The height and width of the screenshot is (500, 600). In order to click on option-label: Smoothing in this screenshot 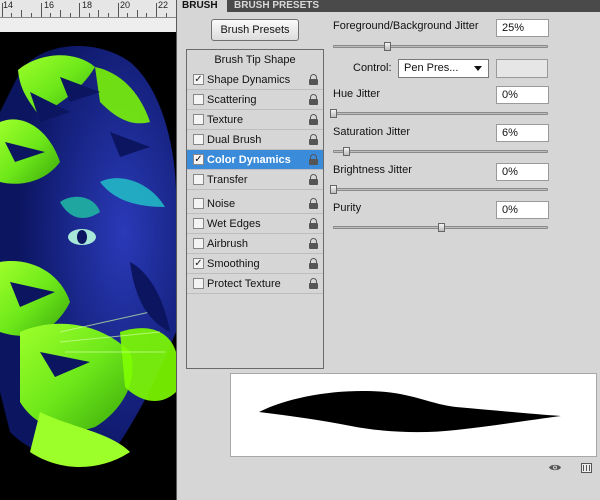, I will do `click(233, 264)`.